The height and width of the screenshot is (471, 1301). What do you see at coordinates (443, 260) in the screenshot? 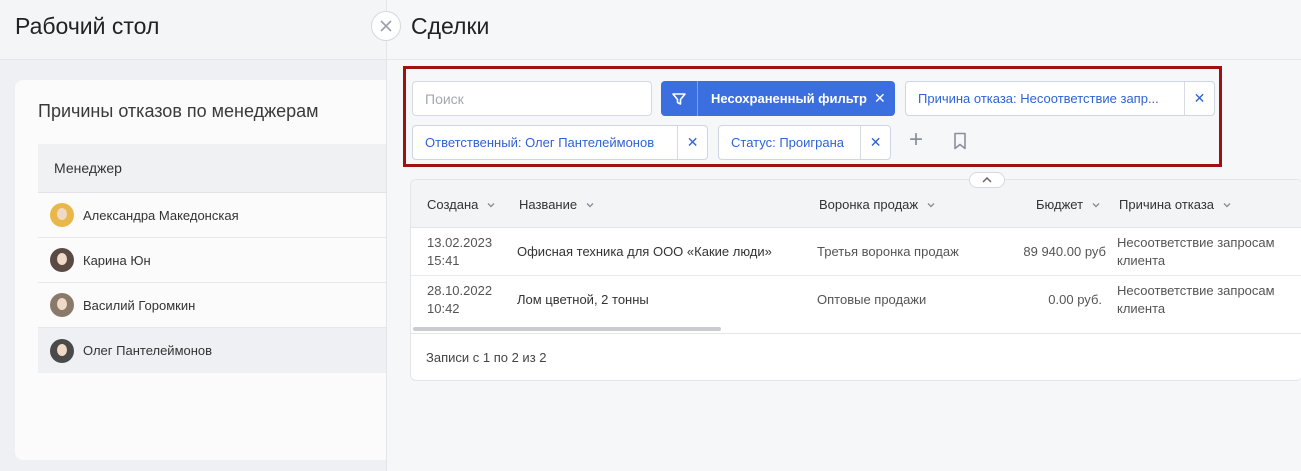
I see `cell-created-time: 15:41` at bounding box center [443, 260].